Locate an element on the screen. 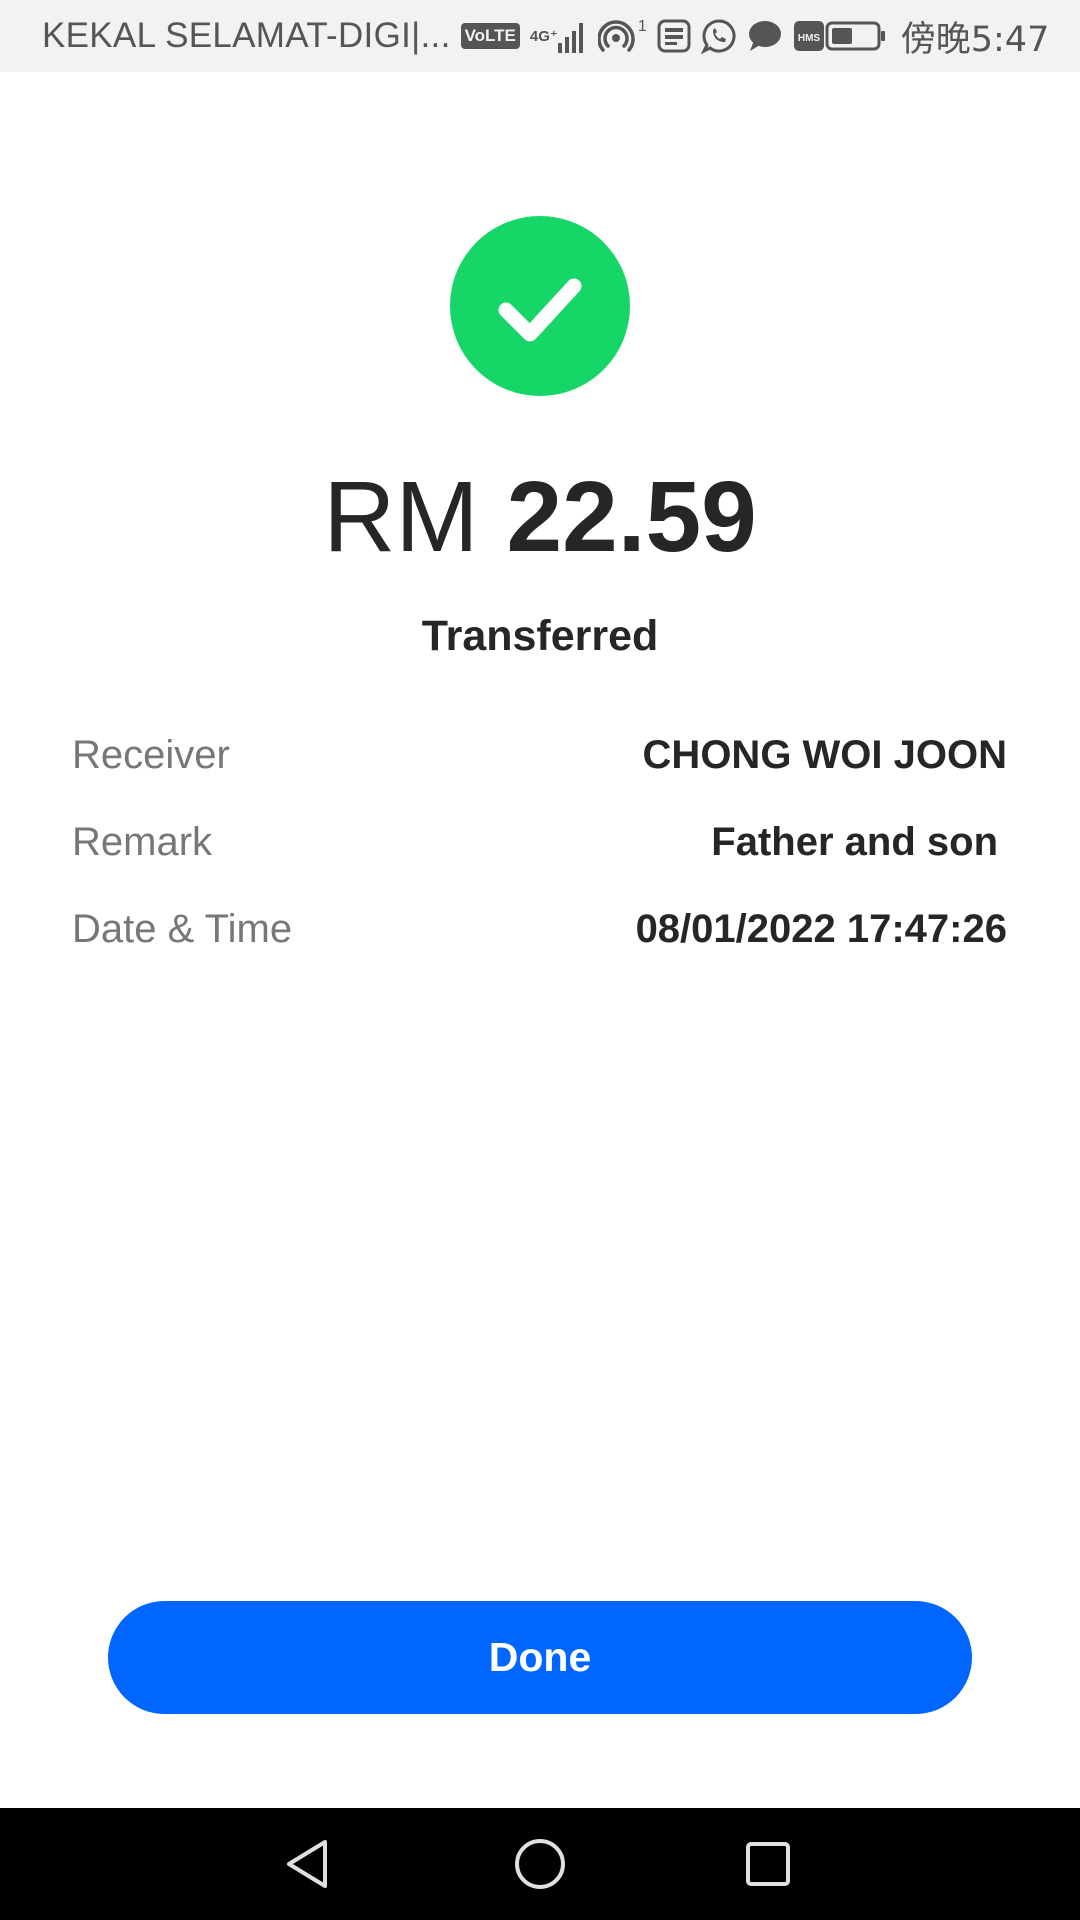 The height and width of the screenshot is (1920, 1080). back-icon is located at coordinates (307, 1864).